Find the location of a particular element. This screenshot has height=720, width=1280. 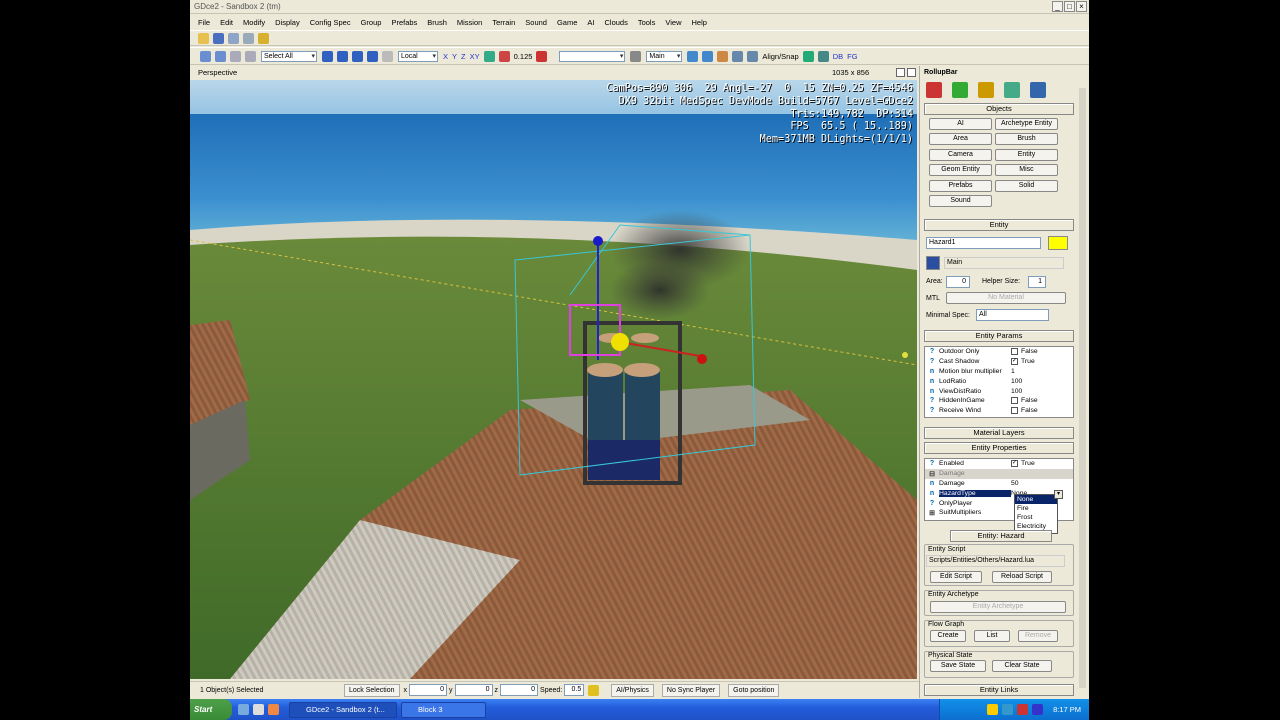

save-icon is located at coordinates (218, 38).